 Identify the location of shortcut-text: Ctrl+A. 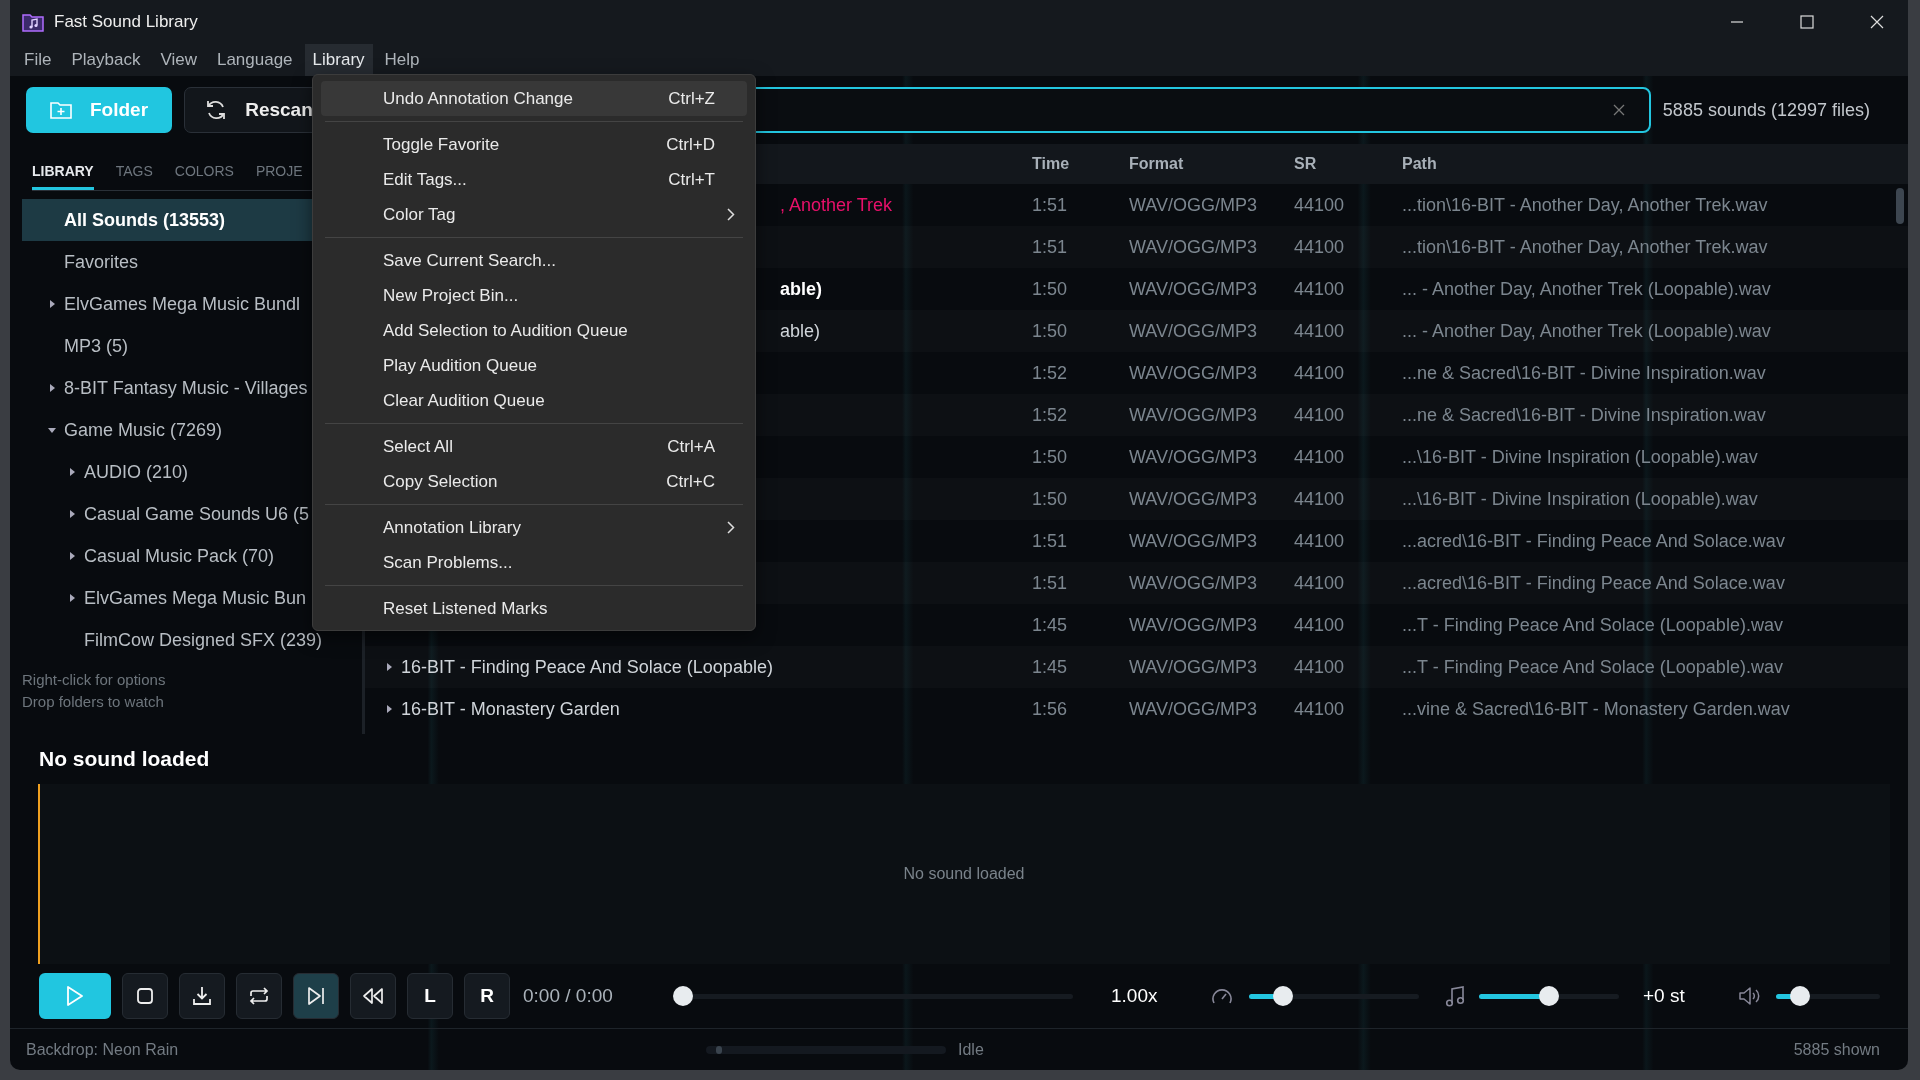
(691, 446).